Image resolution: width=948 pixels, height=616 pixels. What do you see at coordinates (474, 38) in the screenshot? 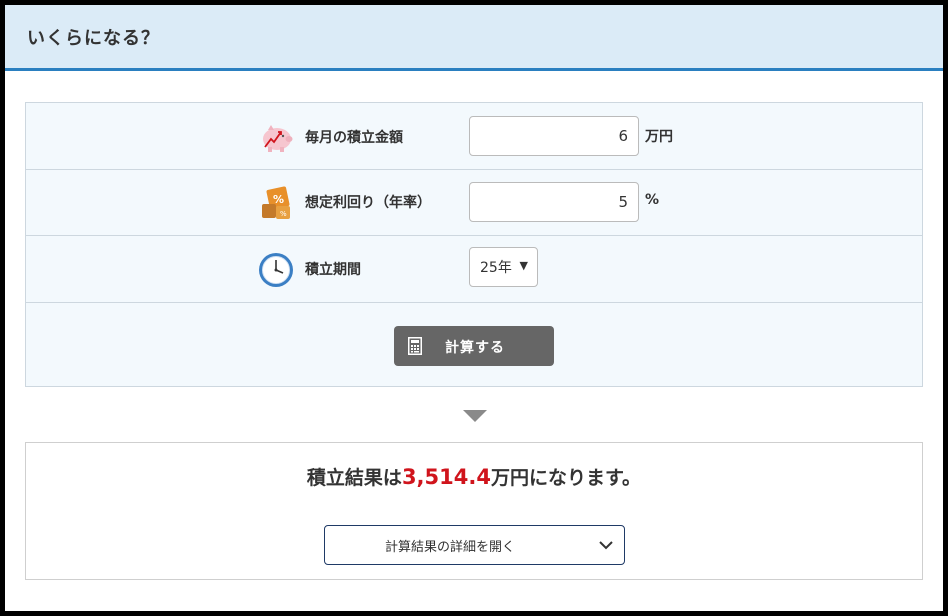
I see `page-header: いくらになる？` at bounding box center [474, 38].